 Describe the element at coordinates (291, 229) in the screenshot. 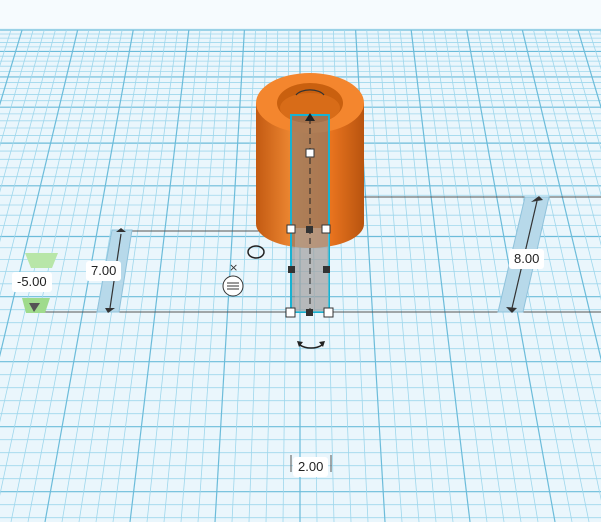

I see `top-left-handle` at that location.